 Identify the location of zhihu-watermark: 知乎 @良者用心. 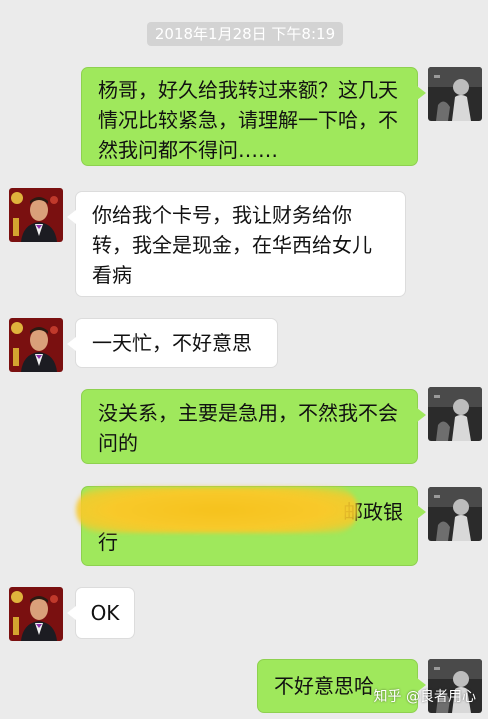
(424, 697).